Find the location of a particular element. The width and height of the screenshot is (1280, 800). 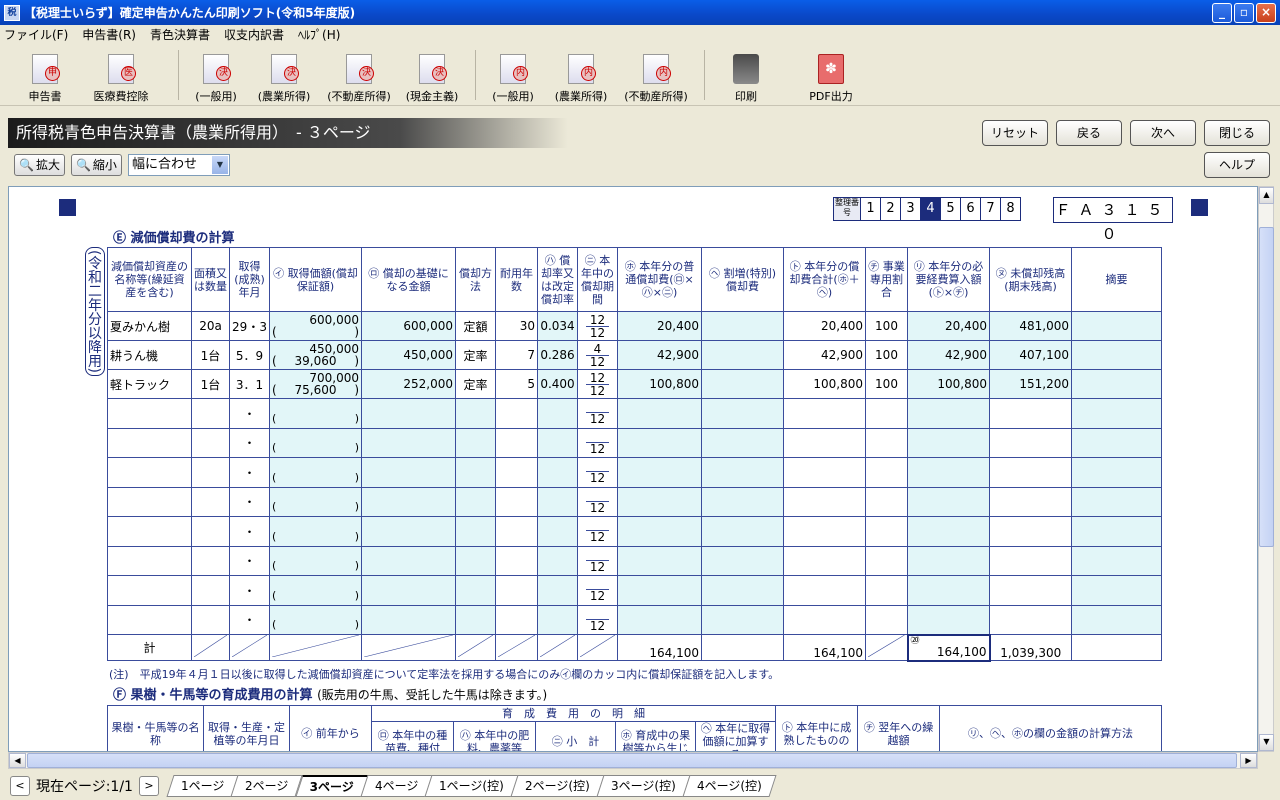

horizontal-scrollbar: ◀ ▶ is located at coordinates (633, 760).